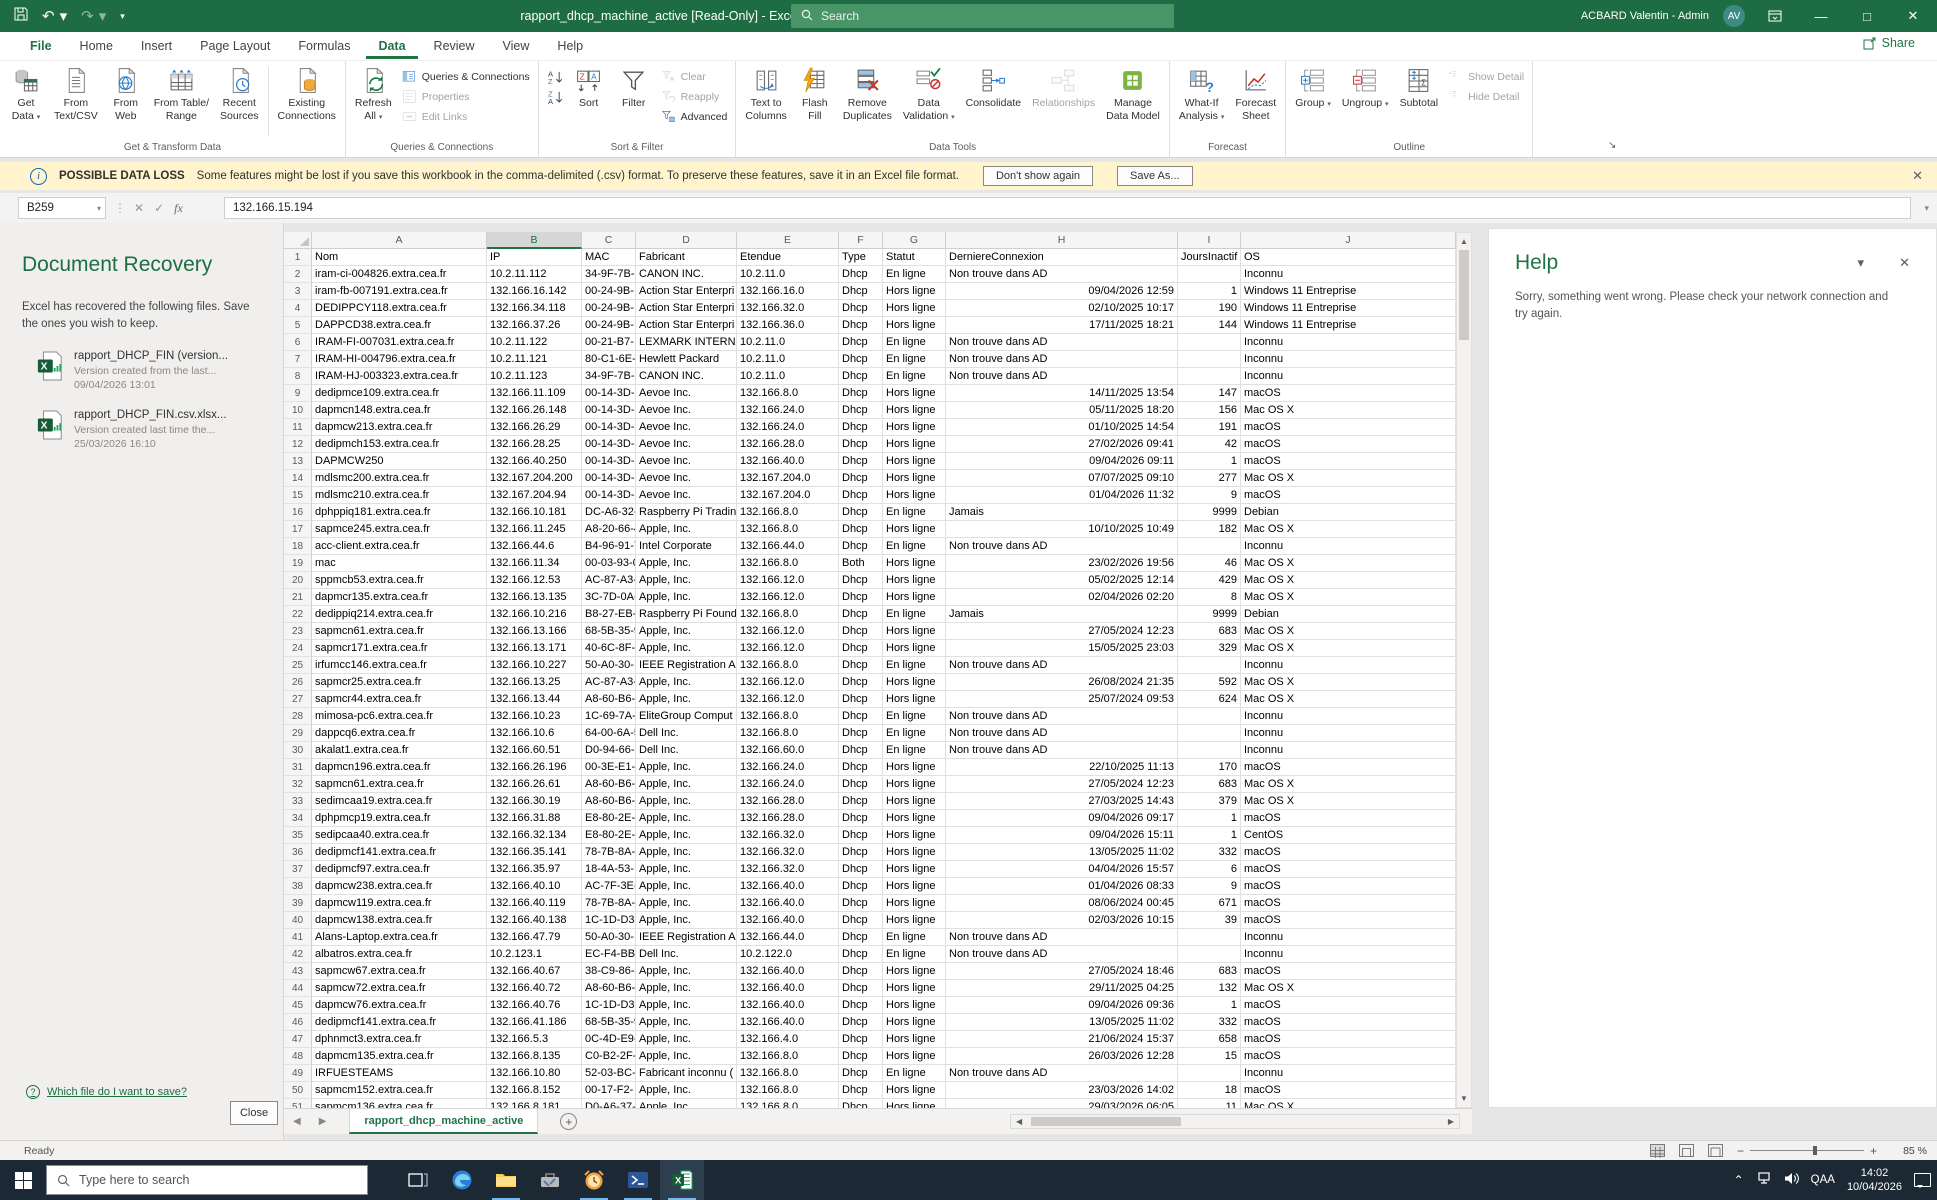  Describe the element at coordinates (298, 308) in the screenshot. I see `row-header: 4` at that location.